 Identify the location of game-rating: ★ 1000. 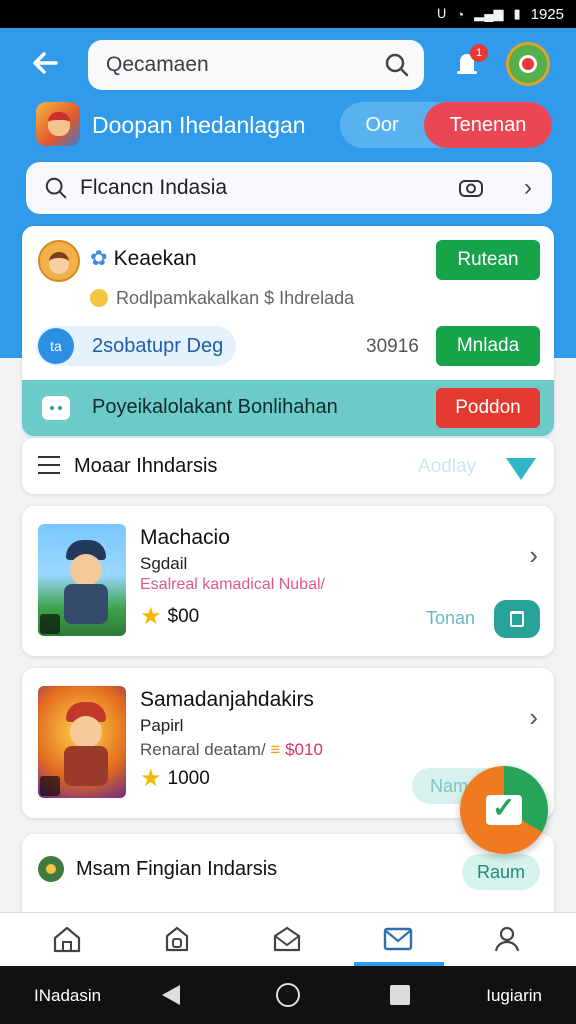
(175, 778).